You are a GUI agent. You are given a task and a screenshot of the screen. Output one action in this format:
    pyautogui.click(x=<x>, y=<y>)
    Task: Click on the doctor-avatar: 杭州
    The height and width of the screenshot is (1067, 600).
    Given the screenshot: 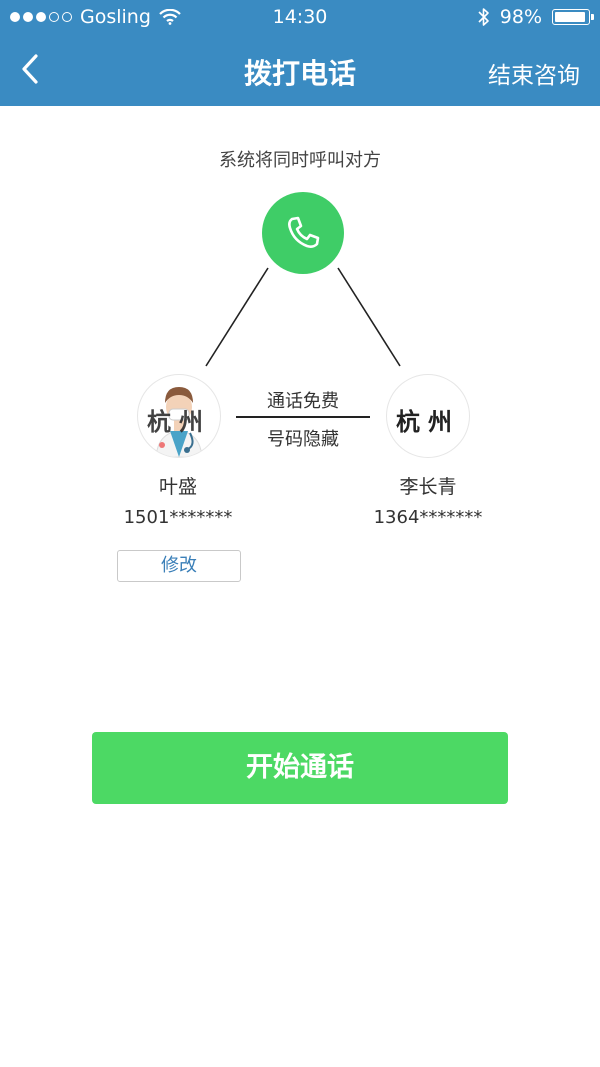 What is the action you would take?
    pyautogui.click(x=179, y=416)
    